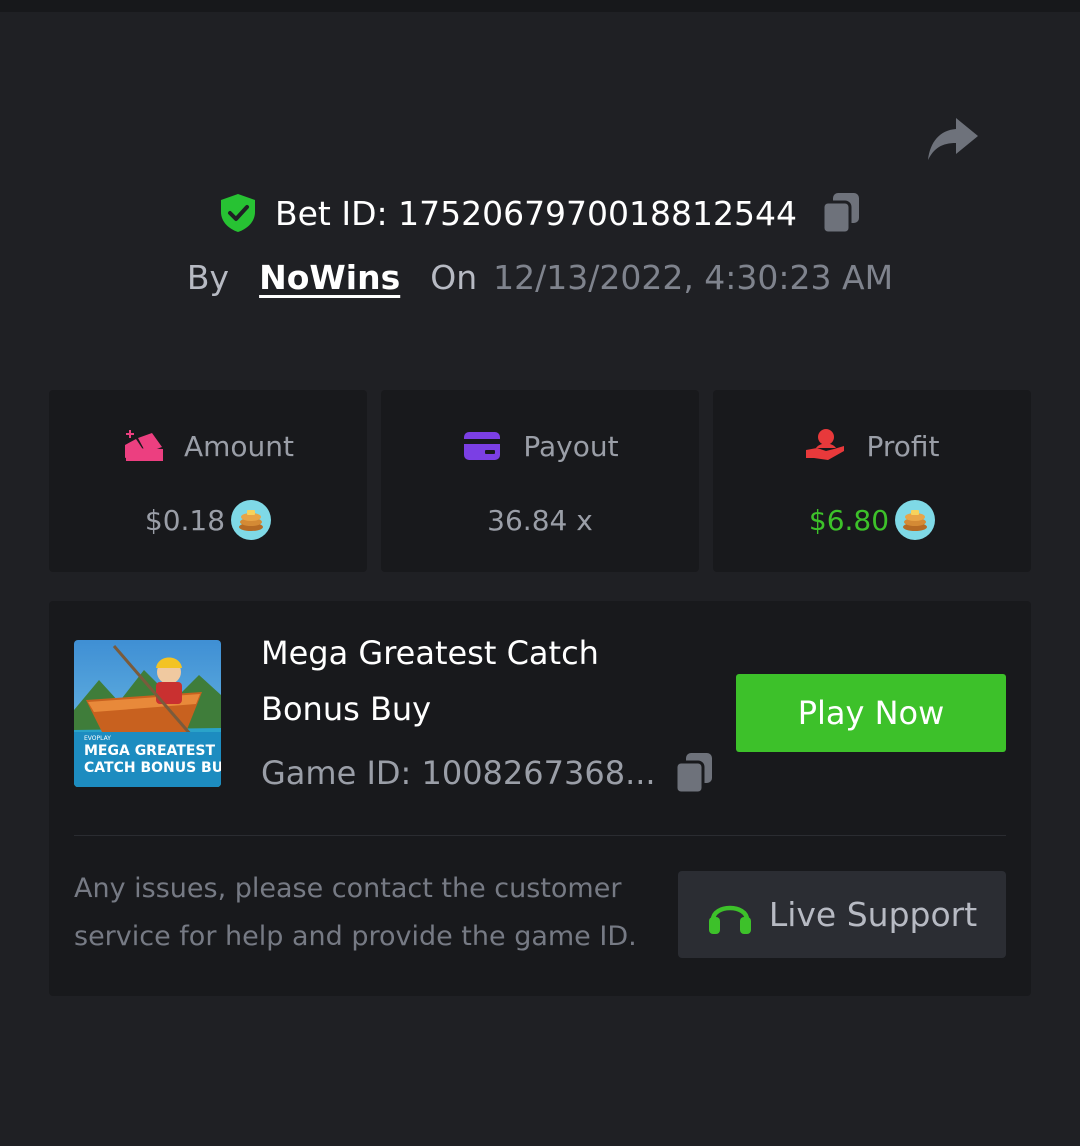 This screenshot has width=1080, height=1146. What do you see at coordinates (871, 713) in the screenshot?
I see `play-now-button: Play Now` at bounding box center [871, 713].